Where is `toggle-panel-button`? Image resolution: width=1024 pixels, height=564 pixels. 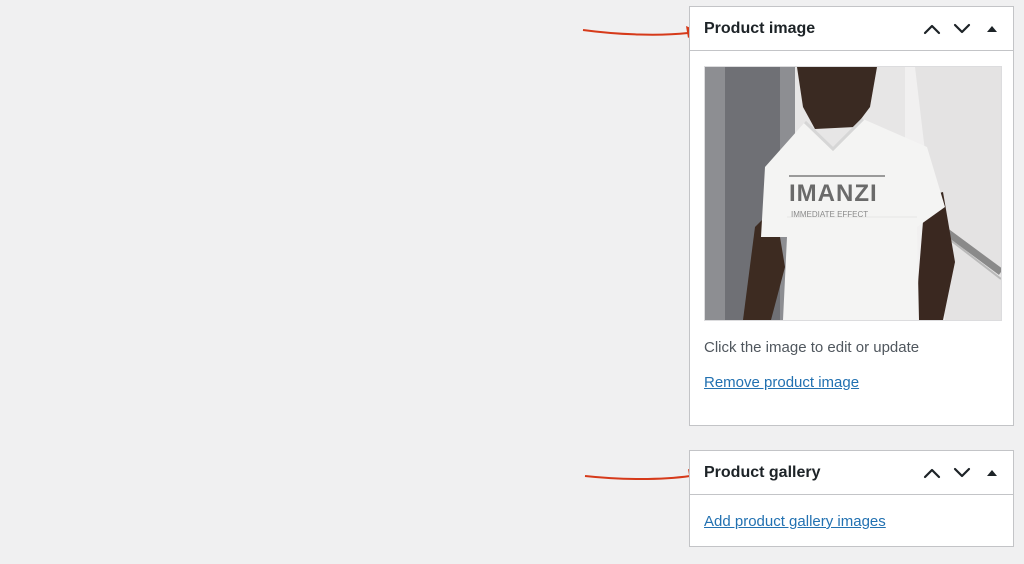
toggle-panel-button is located at coordinates (992, 29).